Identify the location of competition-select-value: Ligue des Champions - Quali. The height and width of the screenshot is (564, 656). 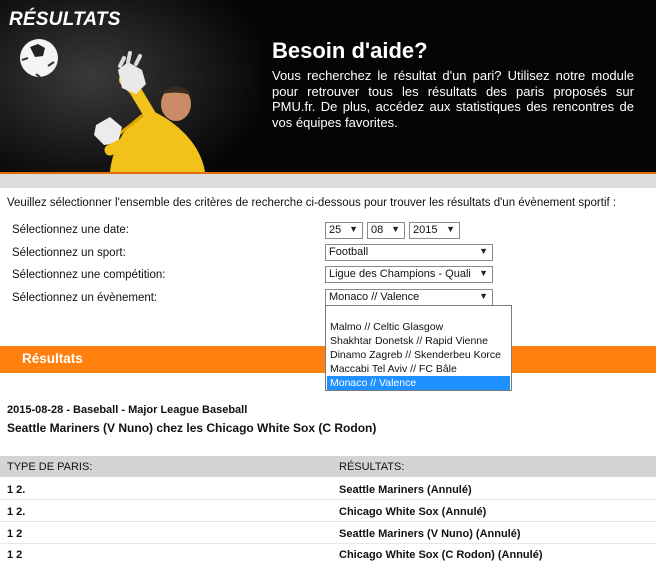
(400, 274).